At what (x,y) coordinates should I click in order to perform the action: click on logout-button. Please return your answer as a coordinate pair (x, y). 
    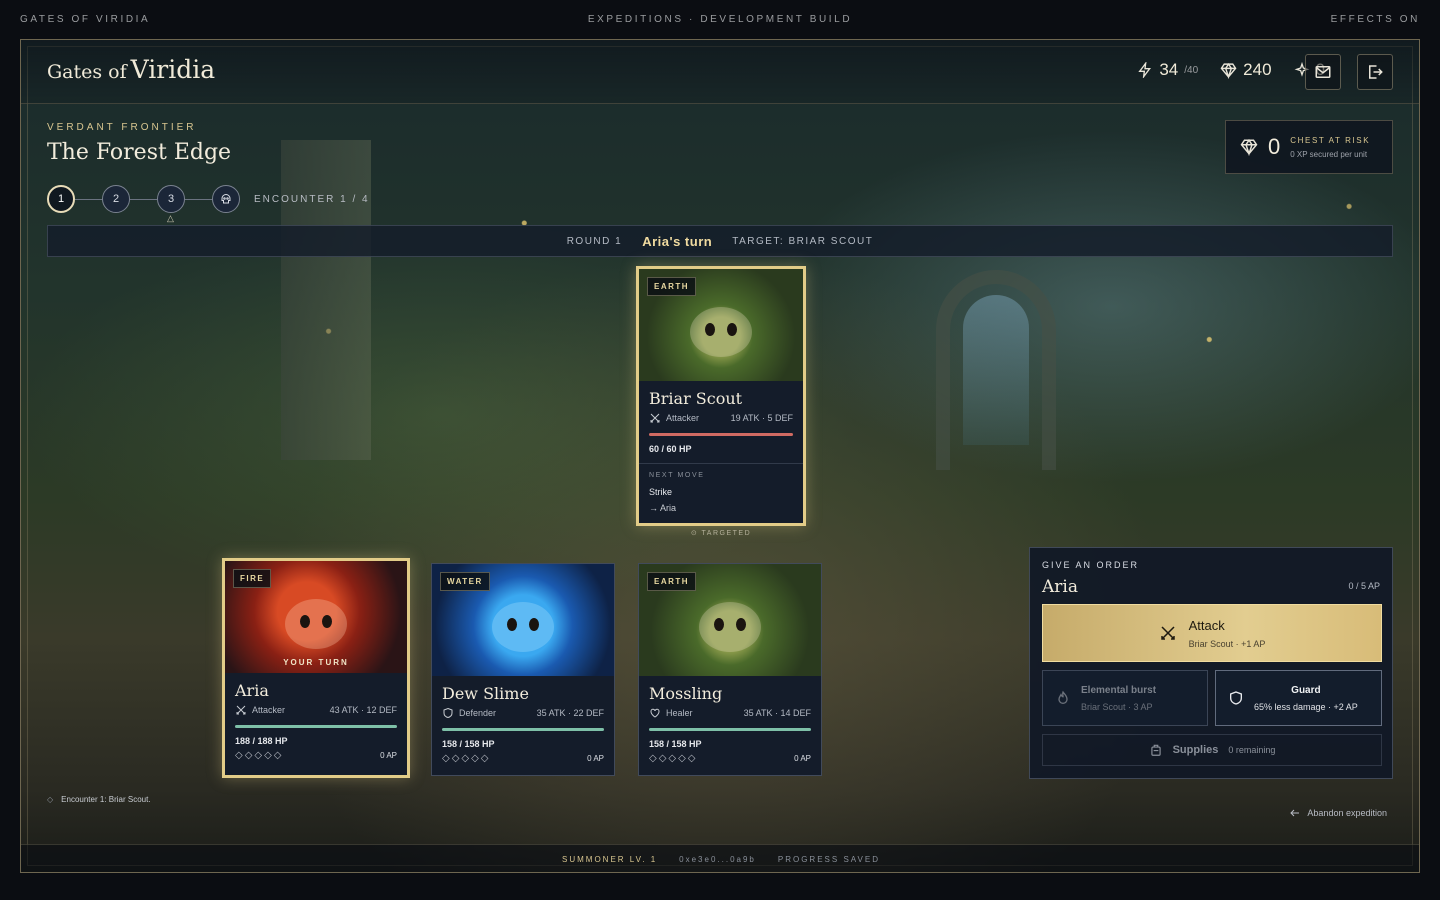
    Looking at the image, I should click on (1375, 72).